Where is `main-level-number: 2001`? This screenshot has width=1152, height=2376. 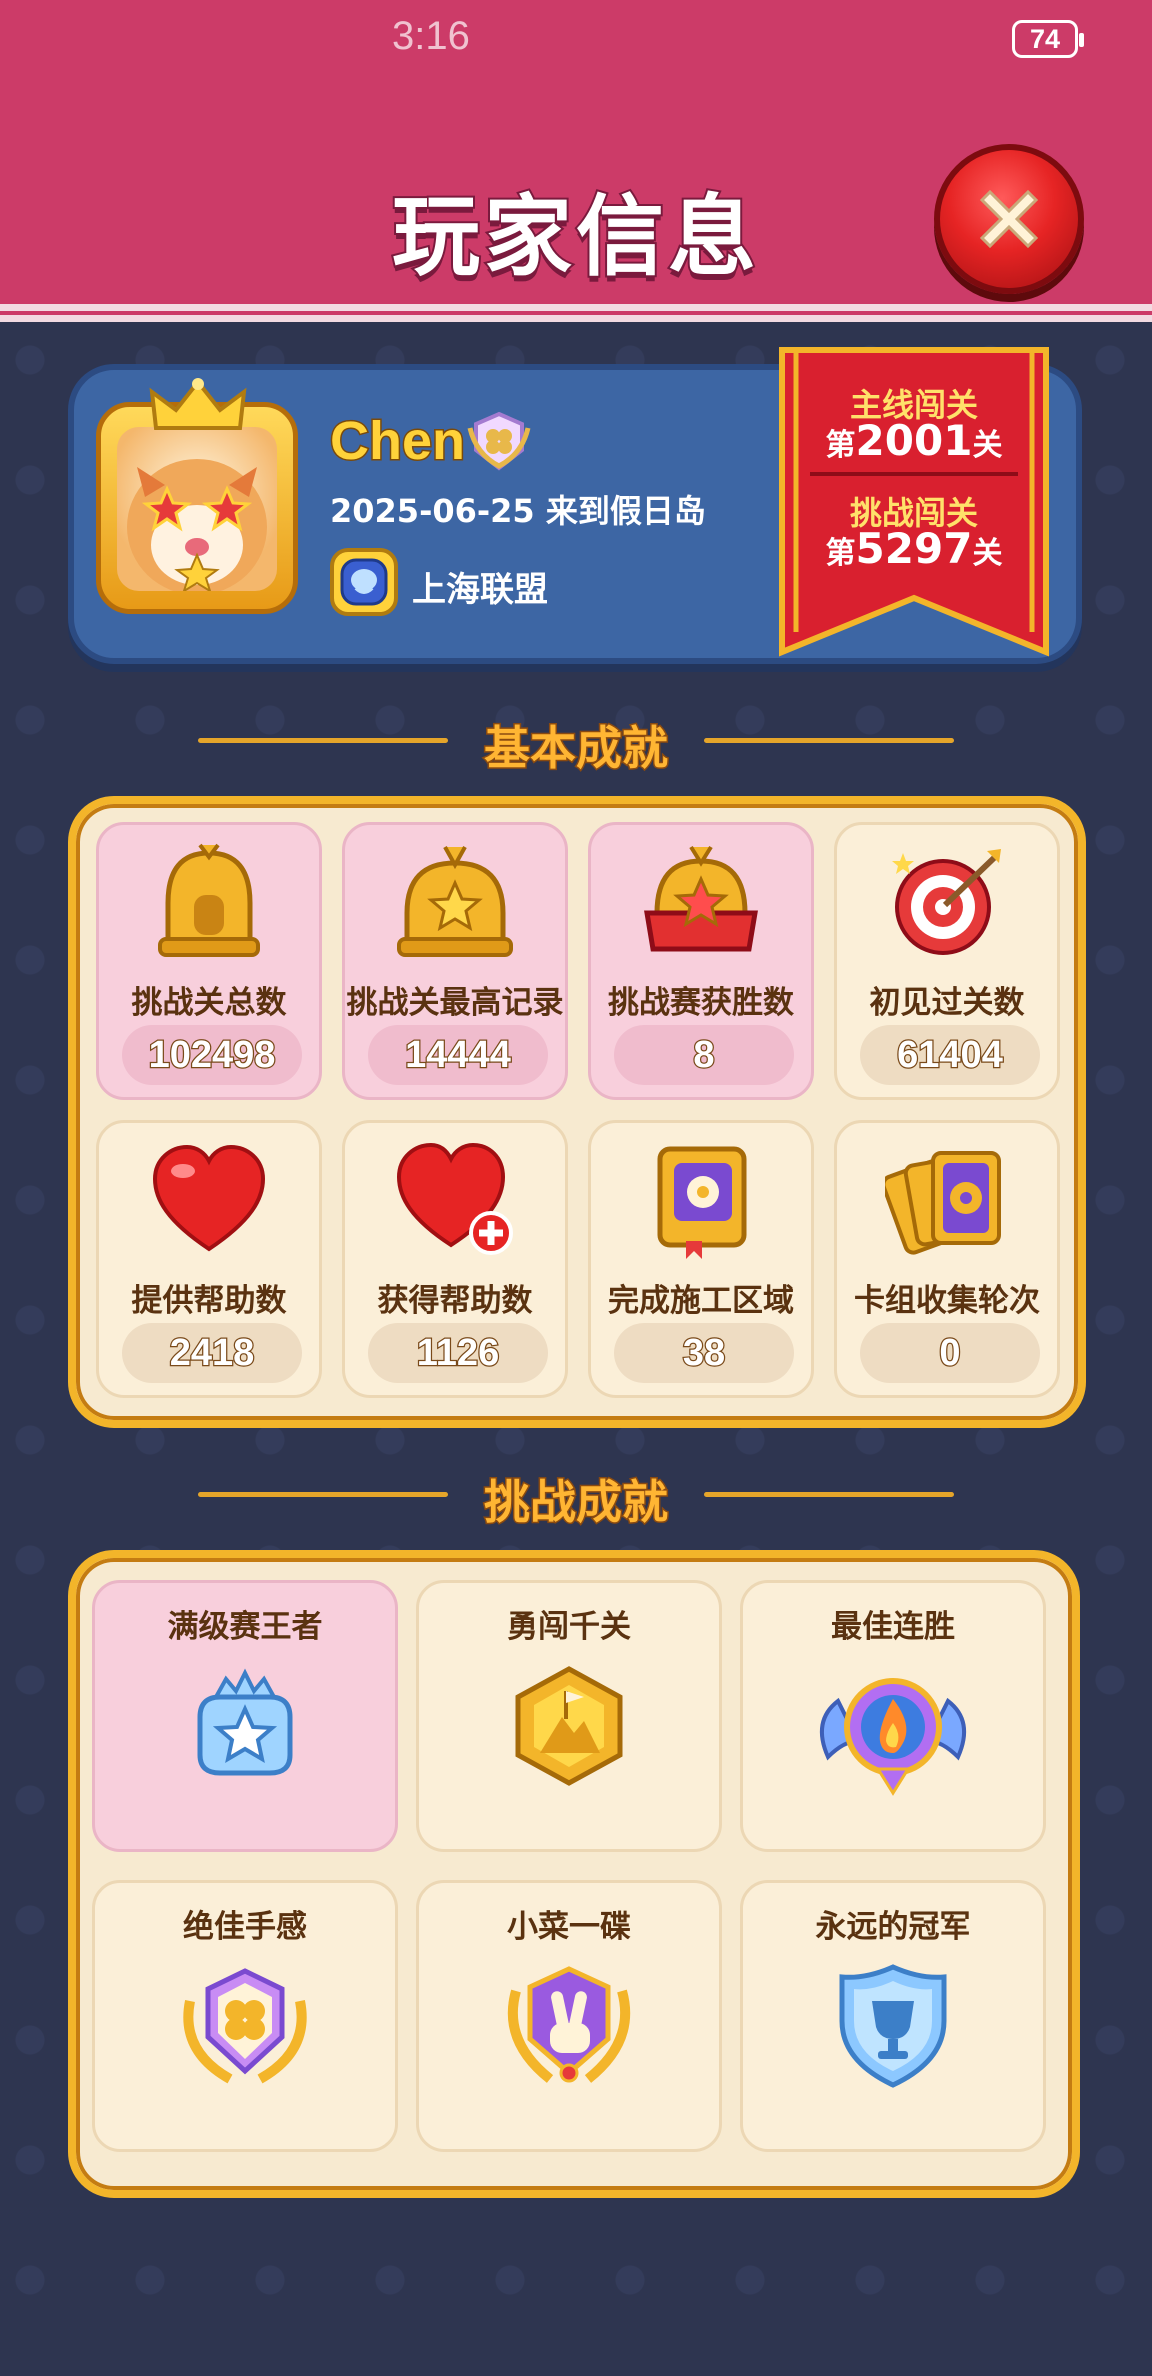
main-level-number: 2001 is located at coordinates (914, 440).